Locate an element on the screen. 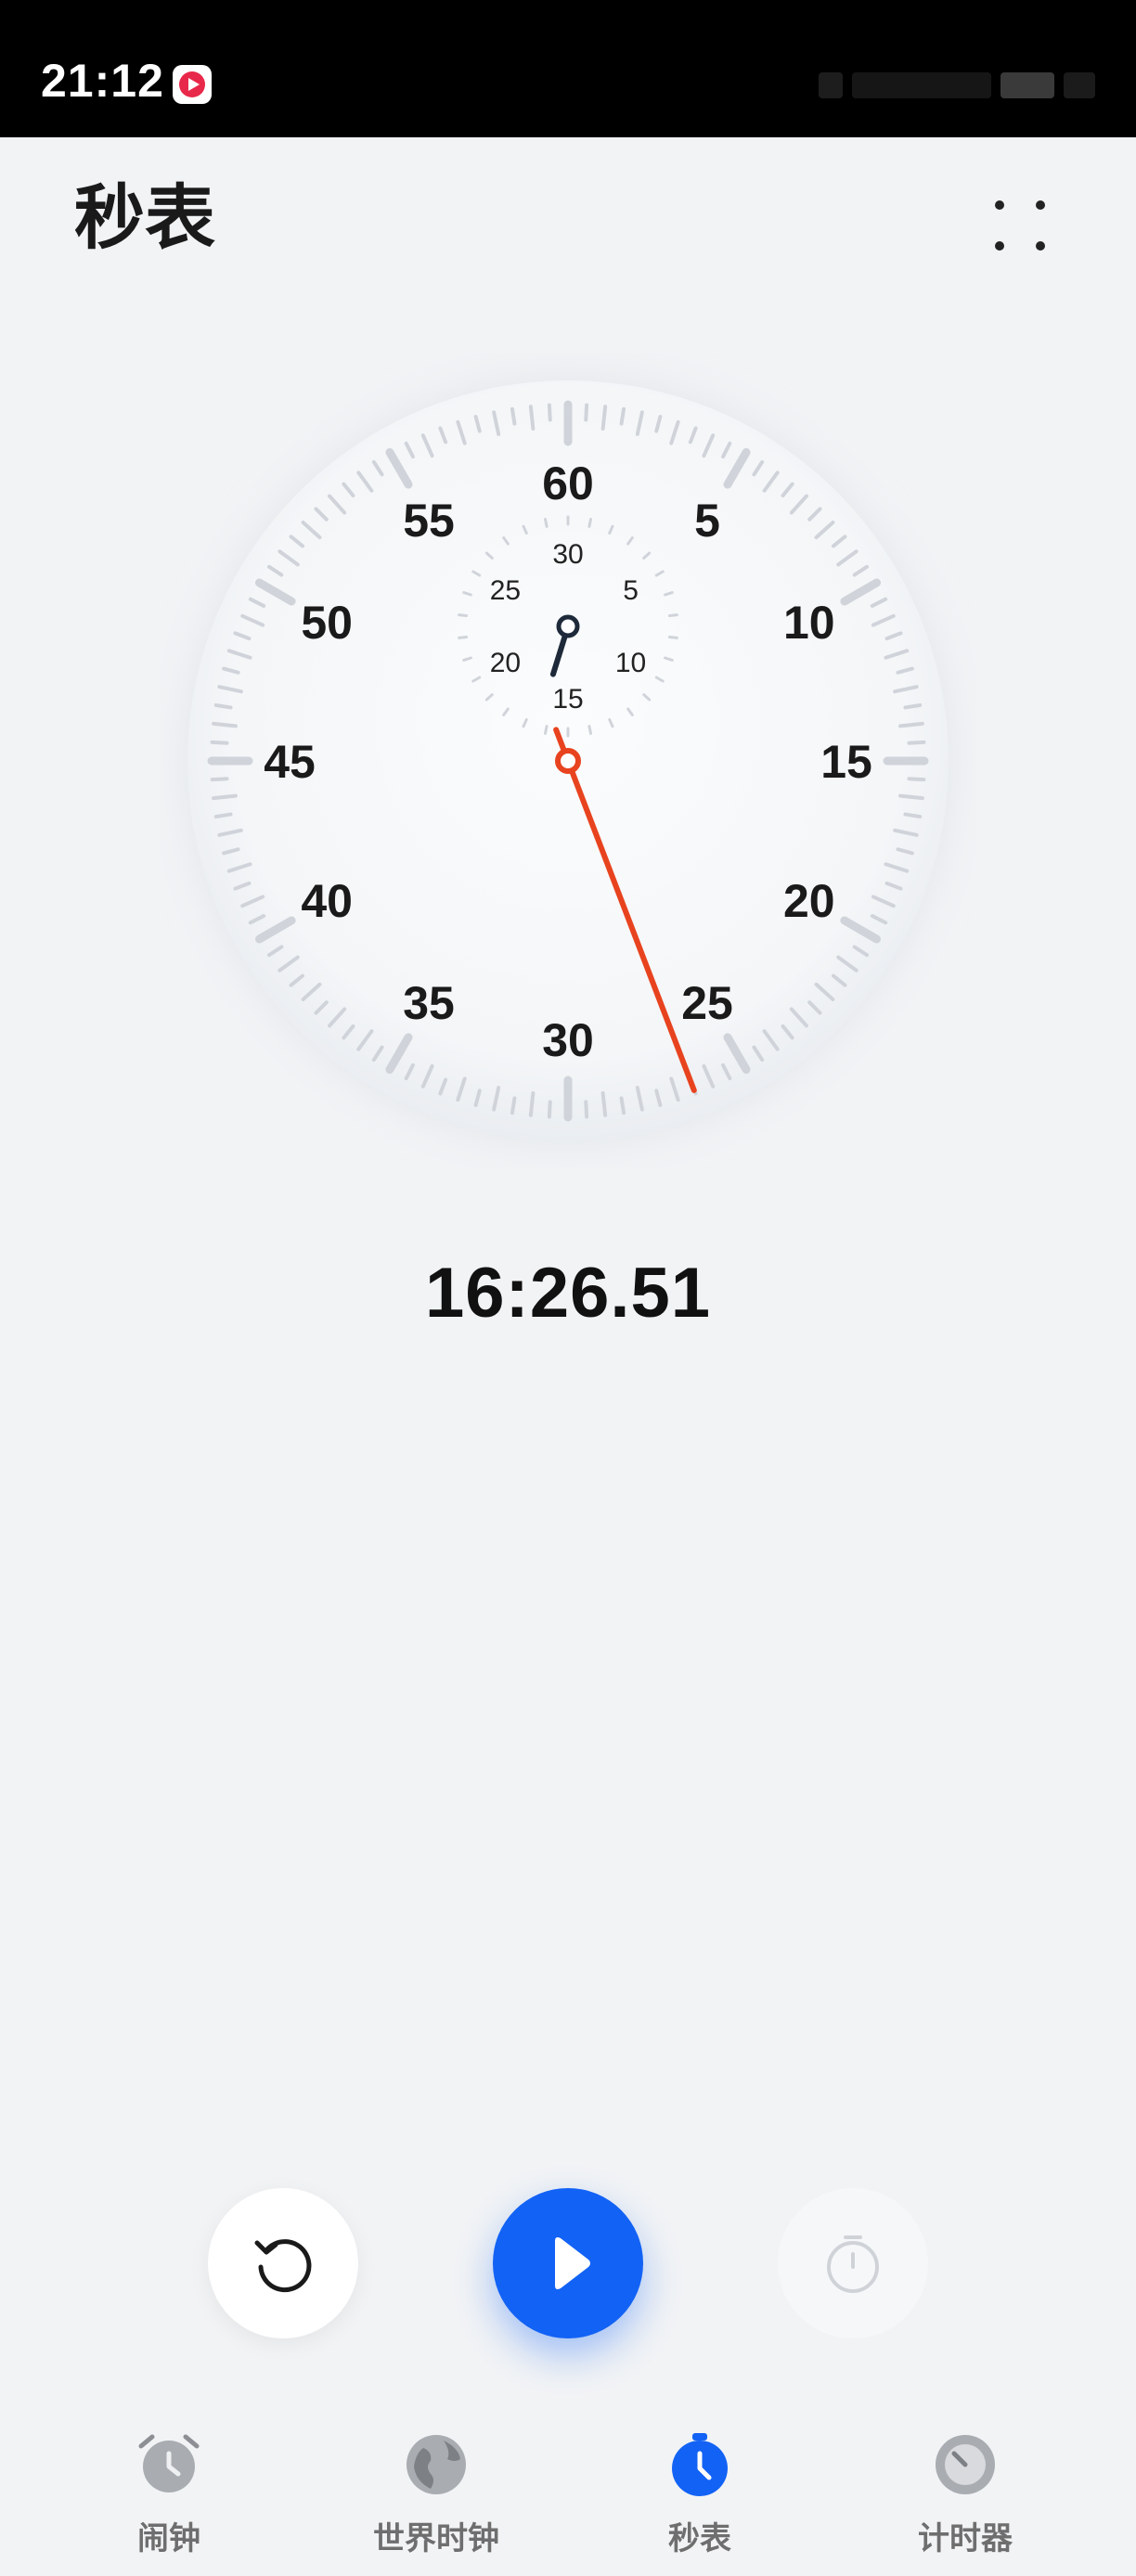  start-button is located at coordinates (568, 2263).